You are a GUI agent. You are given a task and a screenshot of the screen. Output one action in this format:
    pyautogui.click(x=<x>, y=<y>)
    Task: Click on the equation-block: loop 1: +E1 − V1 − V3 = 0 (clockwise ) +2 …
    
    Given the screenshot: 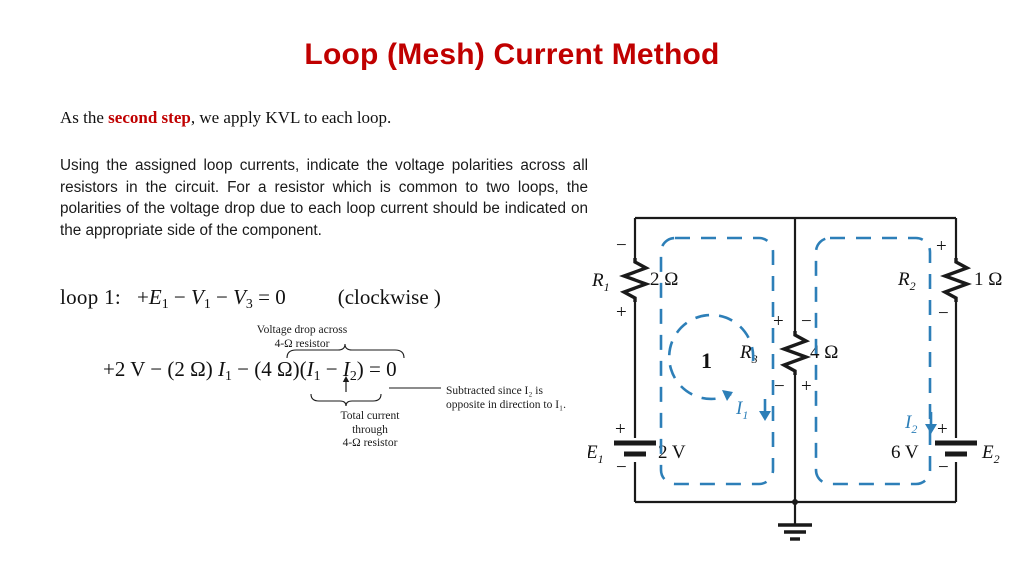 What is the action you would take?
    pyautogui.click(x=330, y=334)
    